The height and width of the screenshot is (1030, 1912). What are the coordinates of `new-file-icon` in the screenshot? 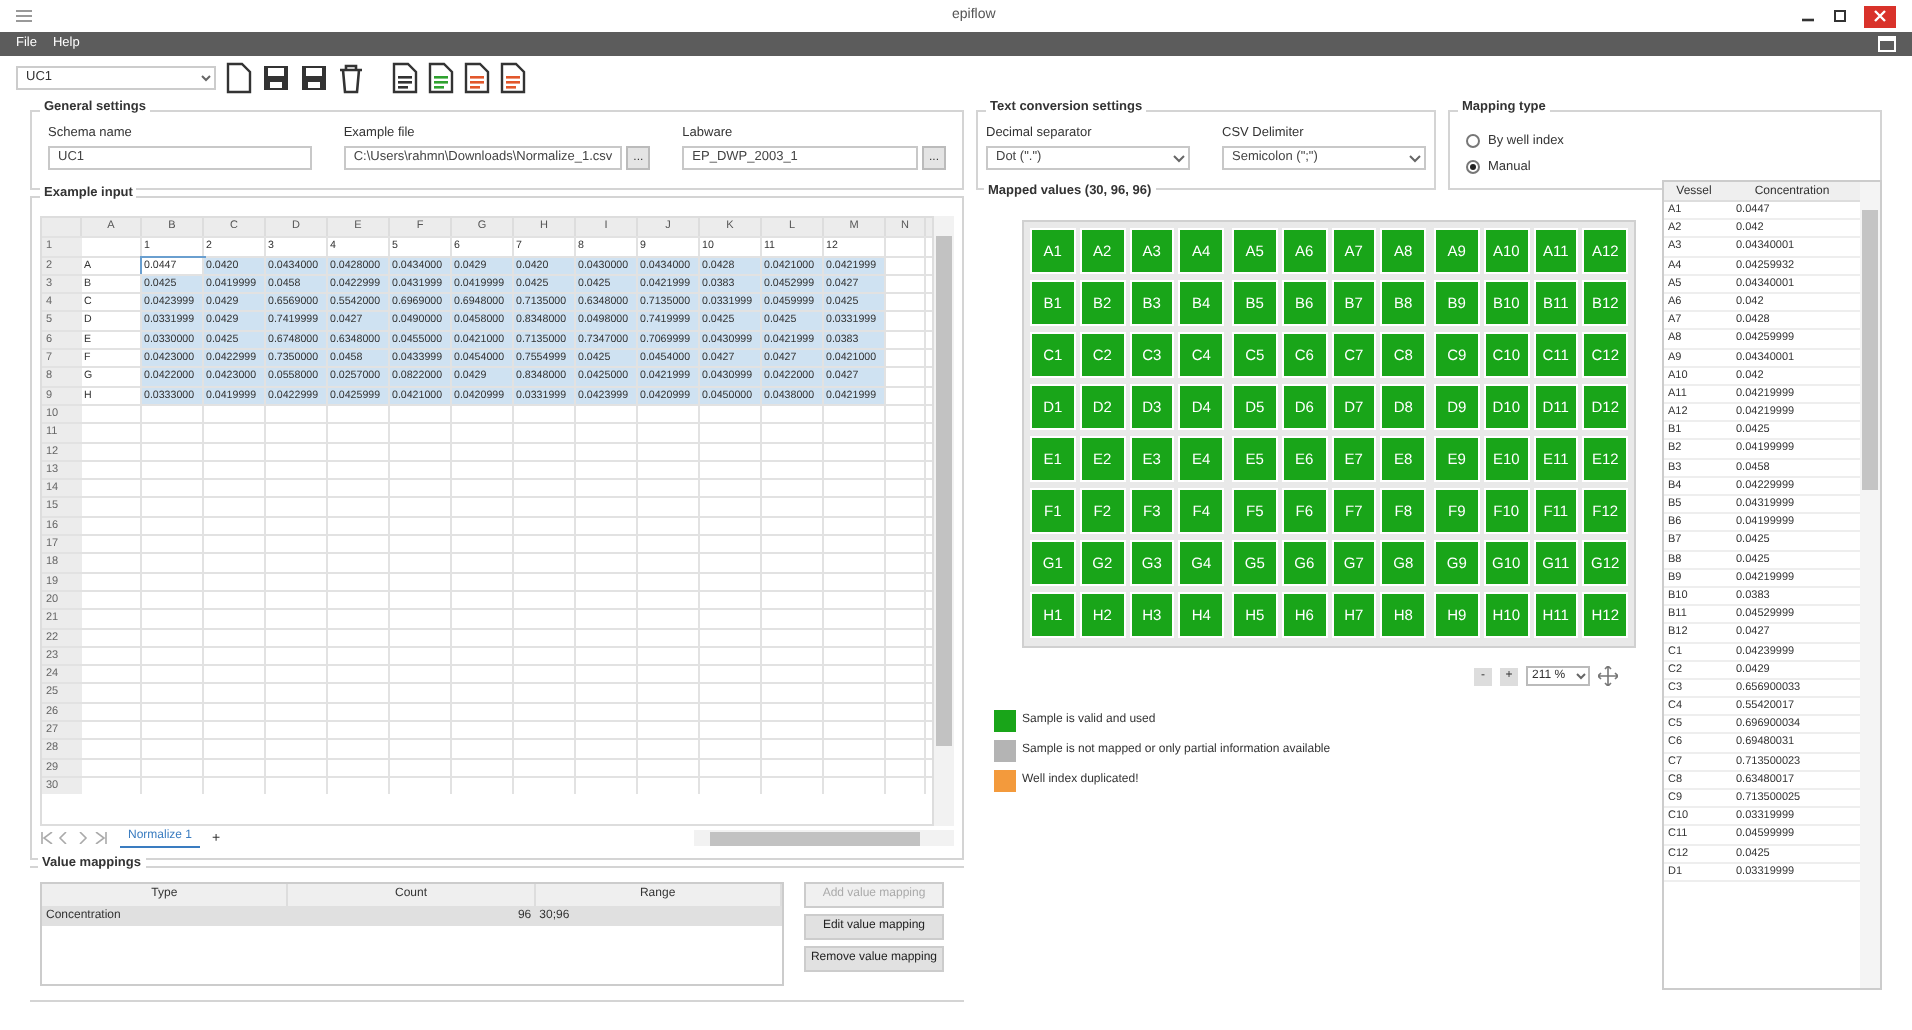 It's located at (239, 78).